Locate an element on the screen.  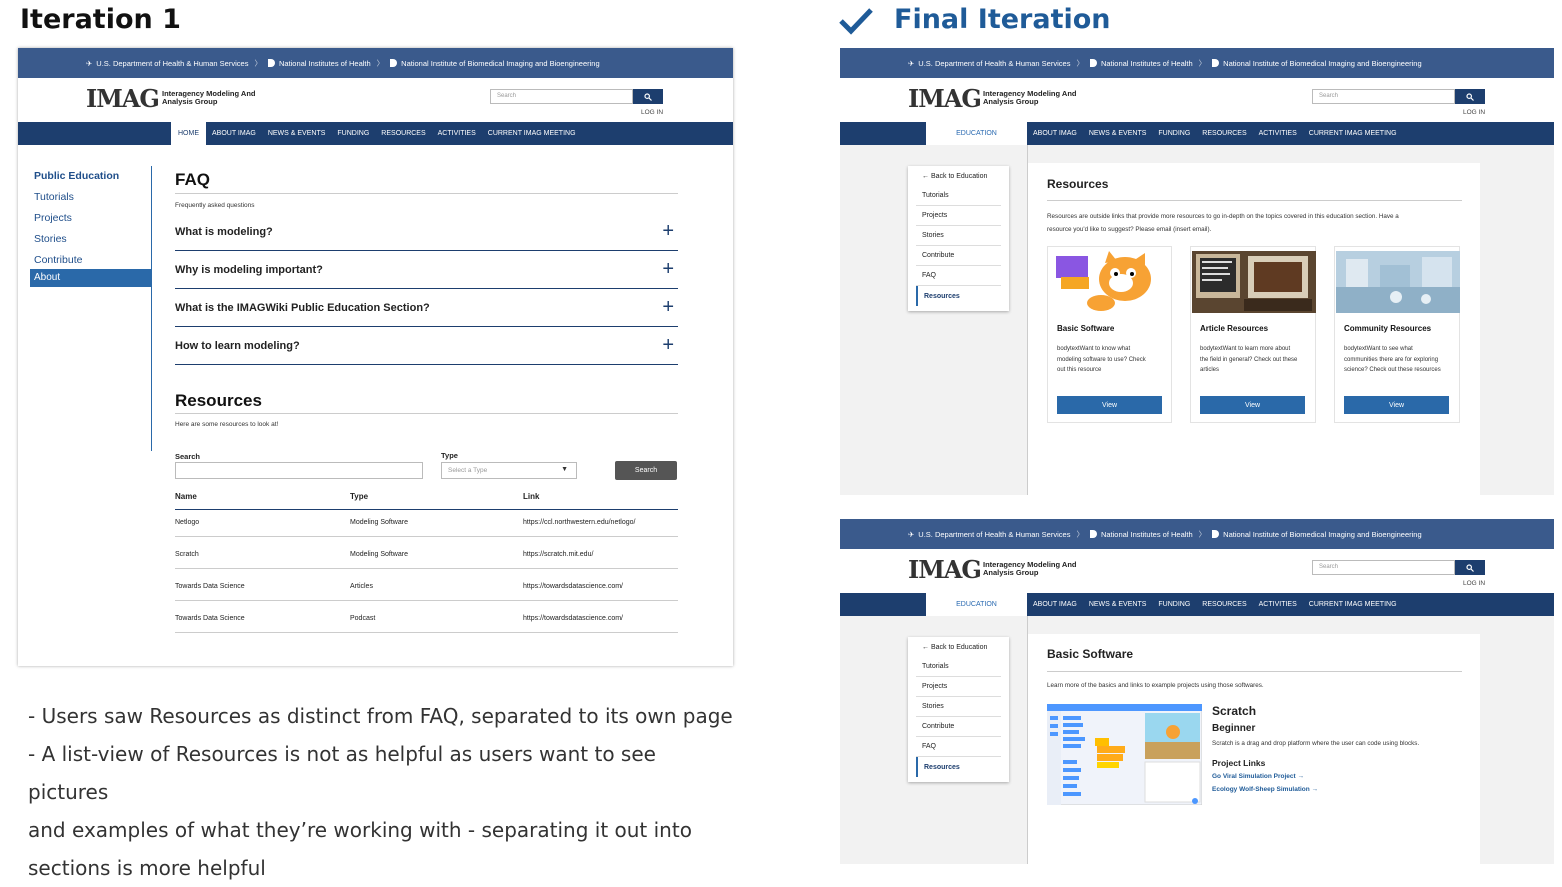
sidebar-about: About is located at coordinates (90, 278).